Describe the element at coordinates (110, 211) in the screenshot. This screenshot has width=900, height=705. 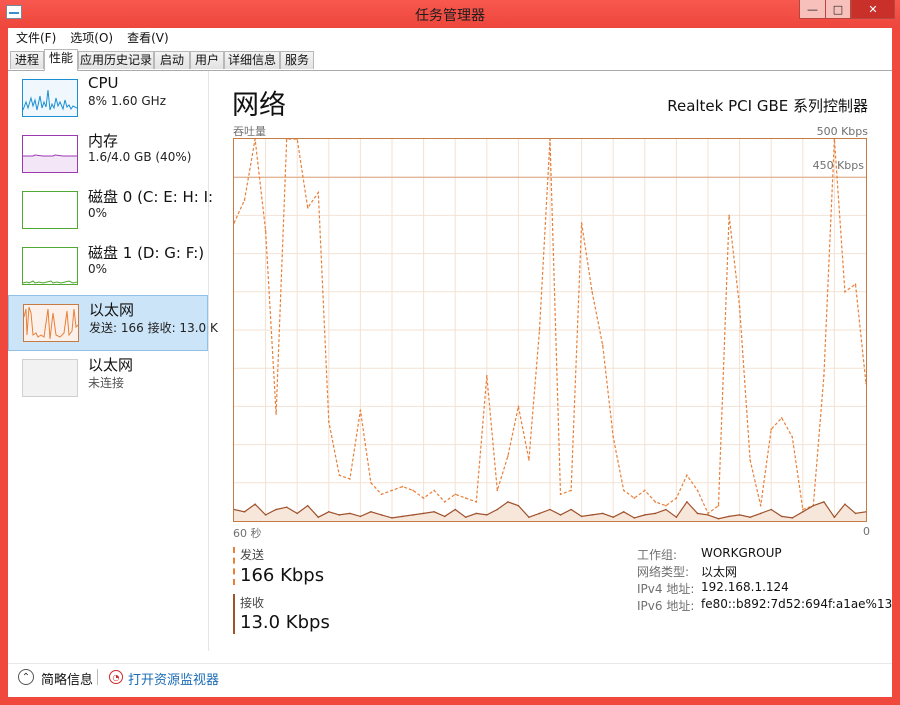
I see `sidebar-item-disk-0: 磁盘 0 (C: E: H: I: 0%` at that location.